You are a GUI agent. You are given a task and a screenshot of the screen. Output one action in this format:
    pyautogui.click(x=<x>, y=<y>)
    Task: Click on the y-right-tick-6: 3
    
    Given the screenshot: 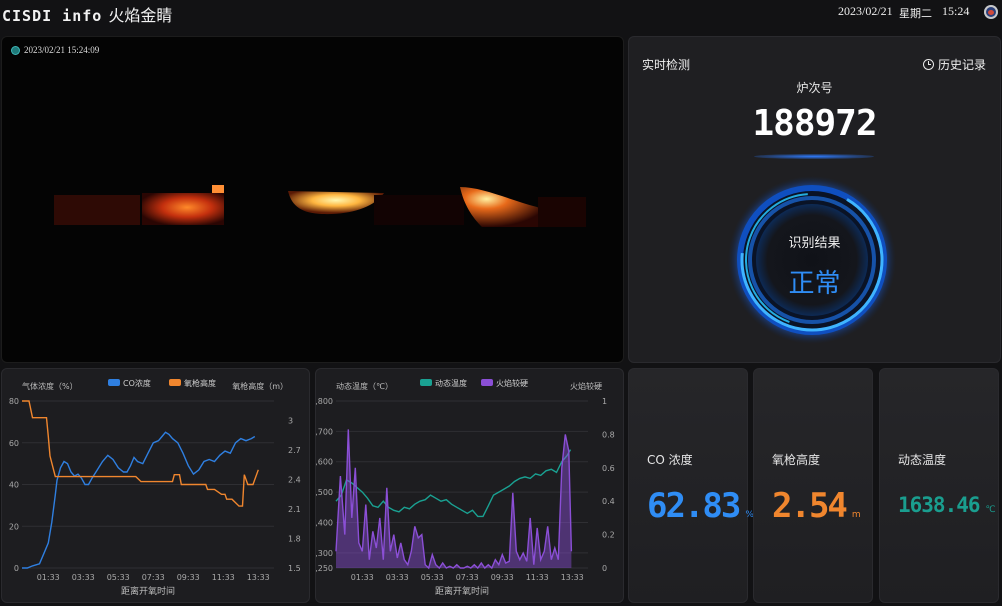 What is the action you would take?
    pyautogui.click(x=290, y=421)
    